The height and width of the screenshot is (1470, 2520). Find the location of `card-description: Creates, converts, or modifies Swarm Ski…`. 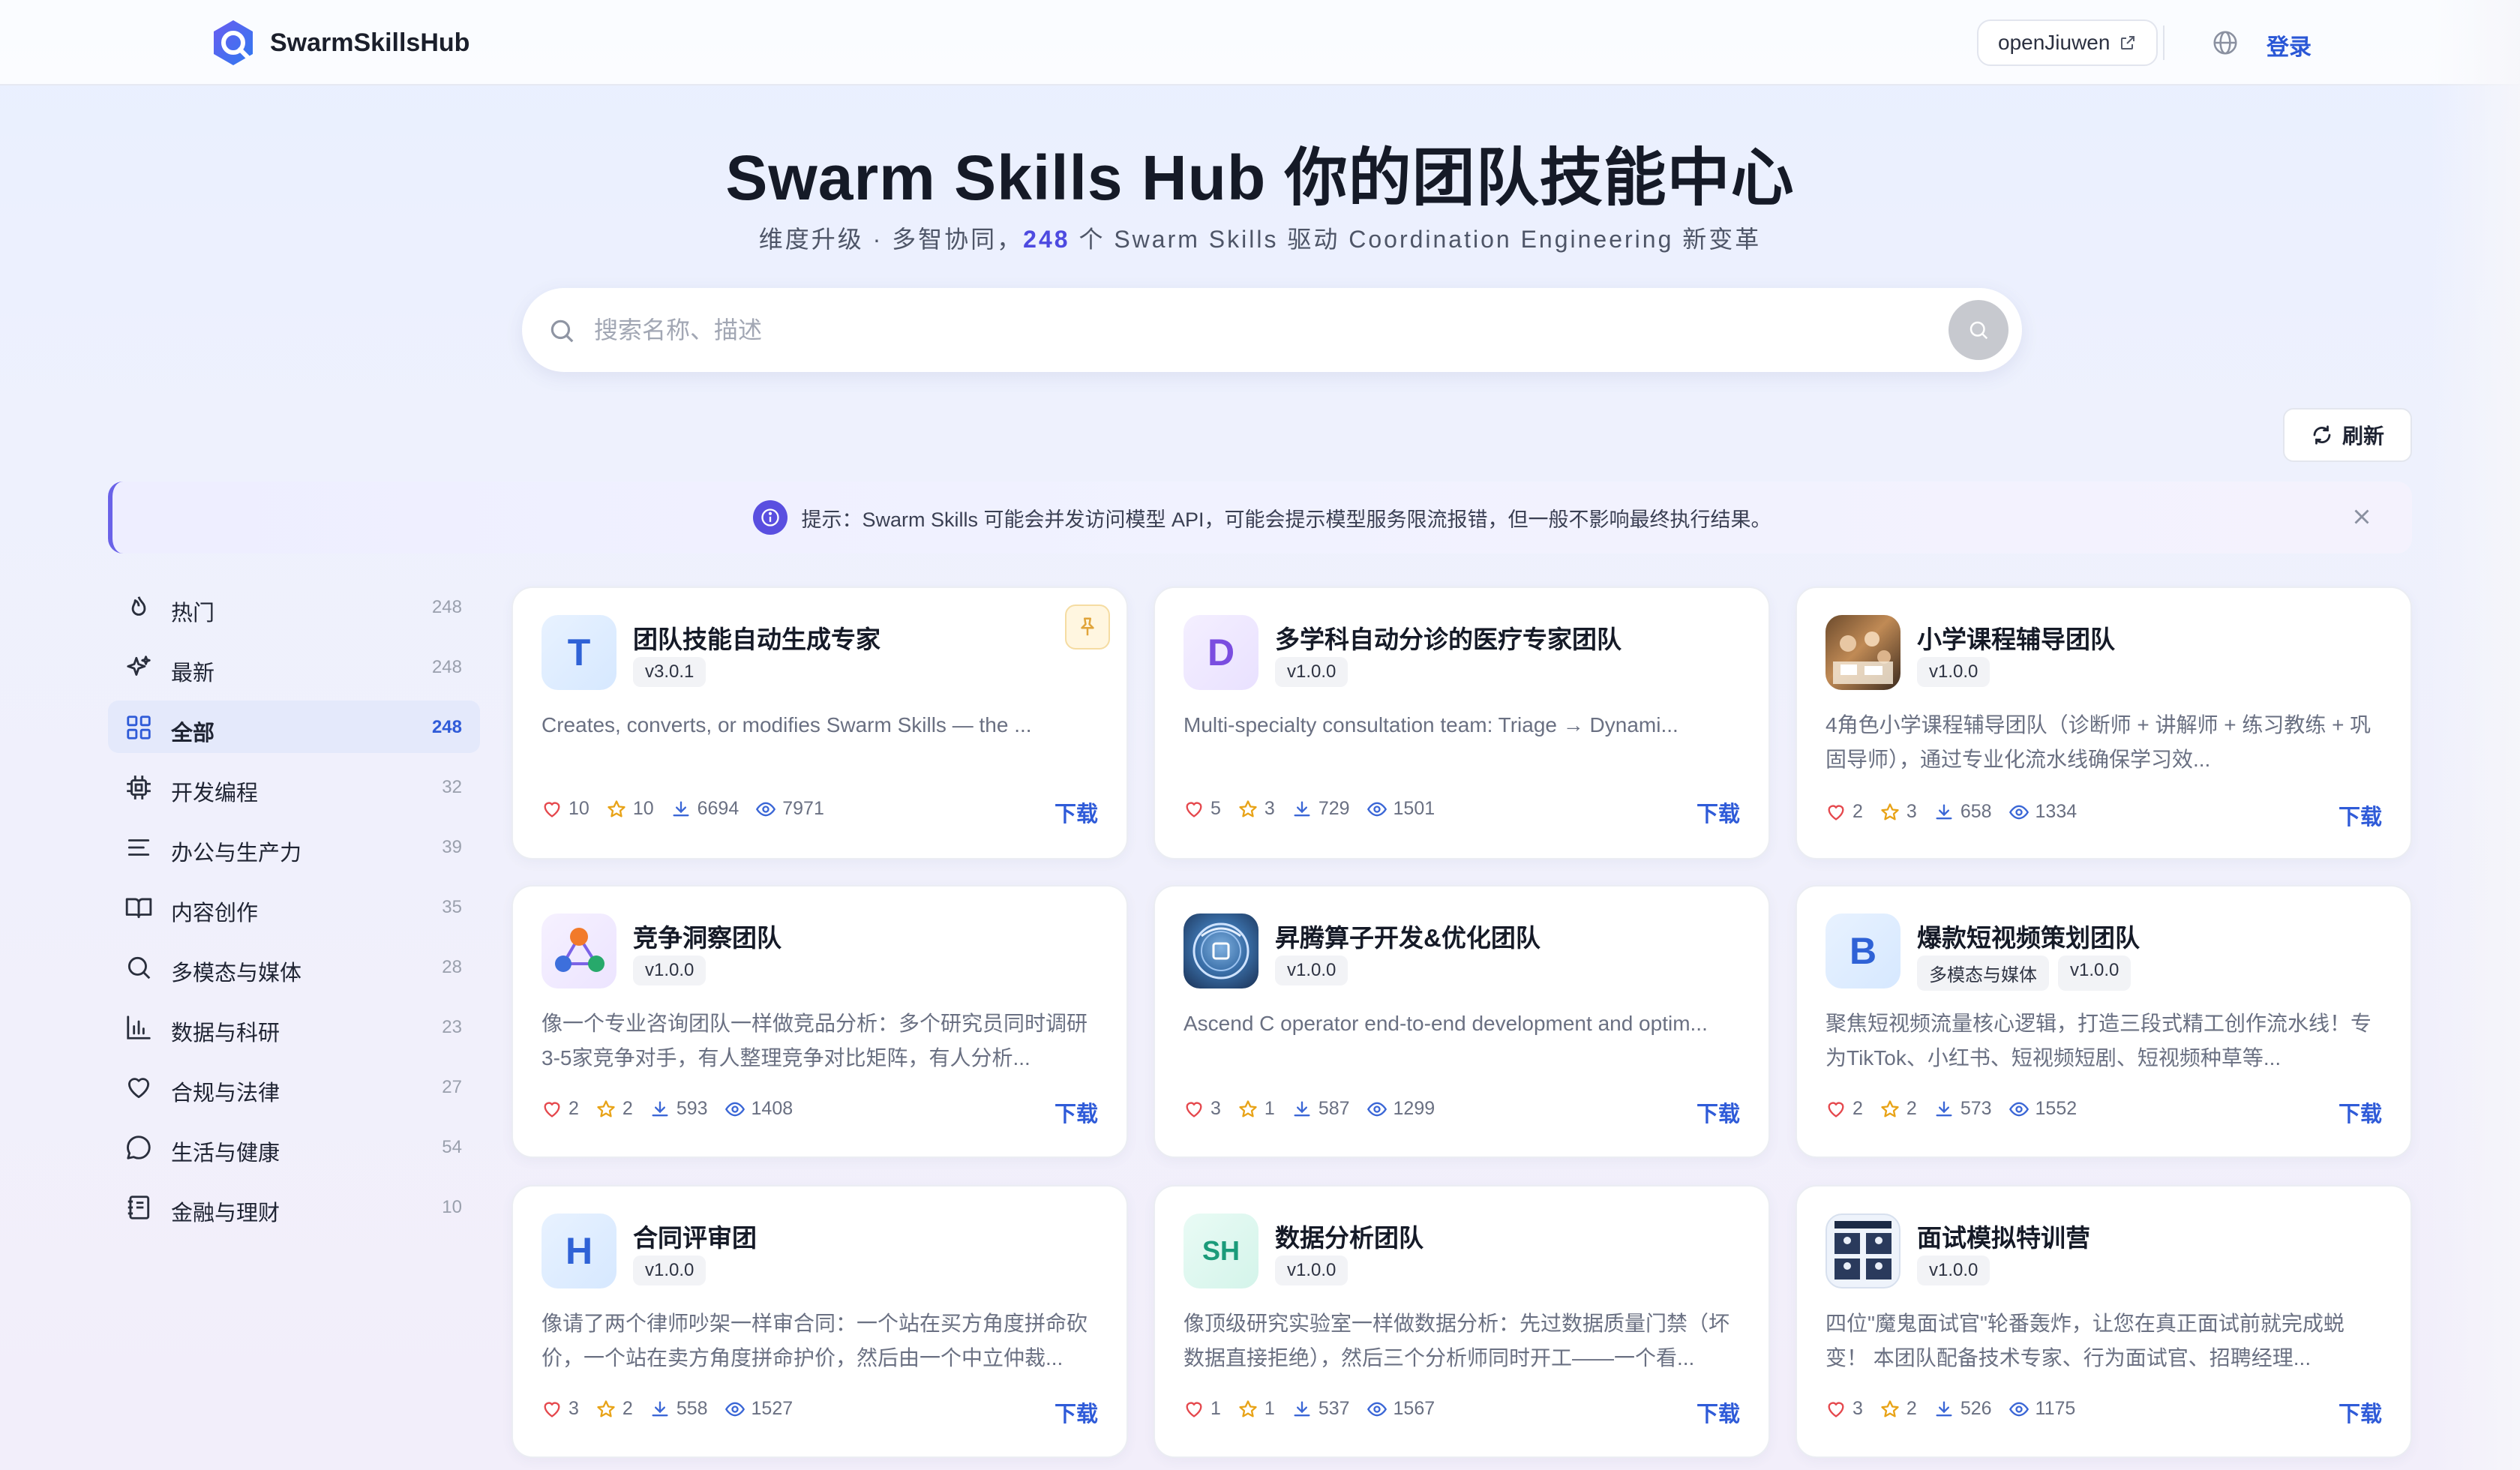

card-description: Creates, converts, or modifies Swarm Ski… is located at coordinates (787, 724).